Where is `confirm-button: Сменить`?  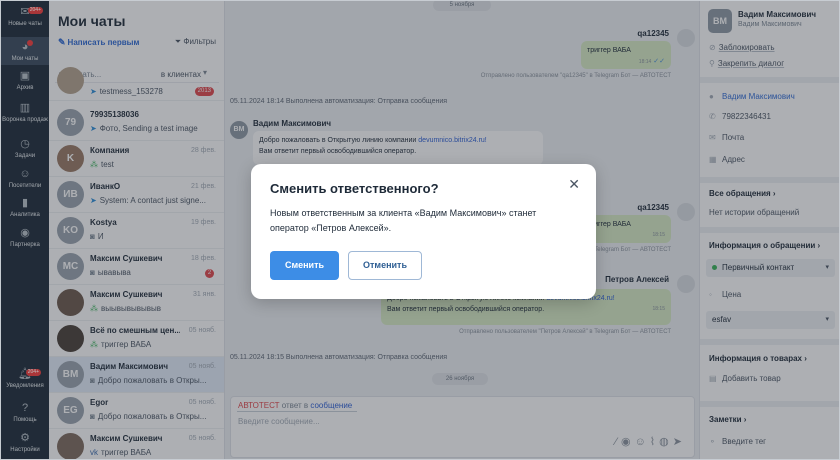
confirm-button: Сменить is located at coordinates (304, 265).